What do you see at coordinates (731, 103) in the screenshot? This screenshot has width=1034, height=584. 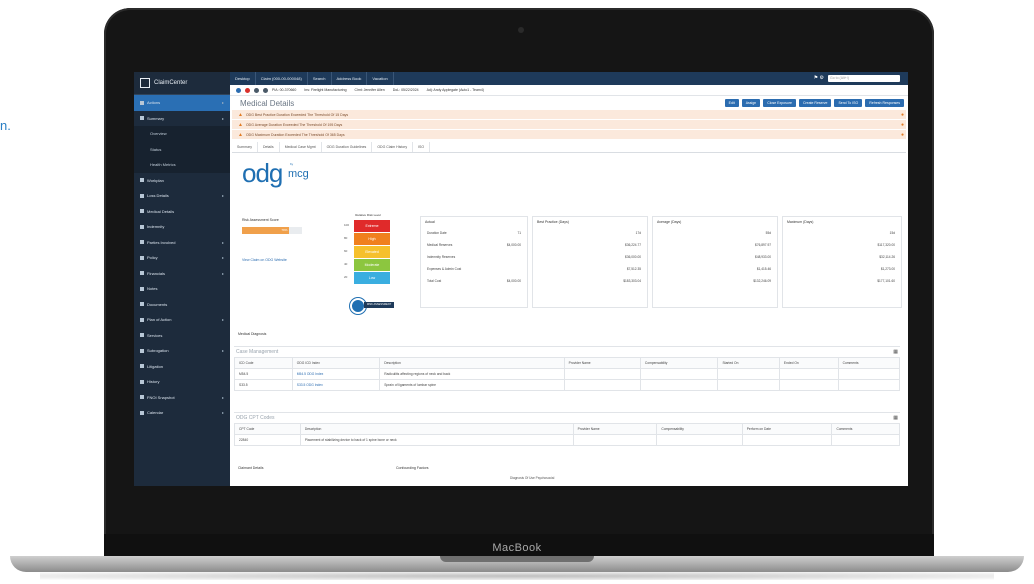 I see `action-button: Edit` at bounding box center [731, 103].